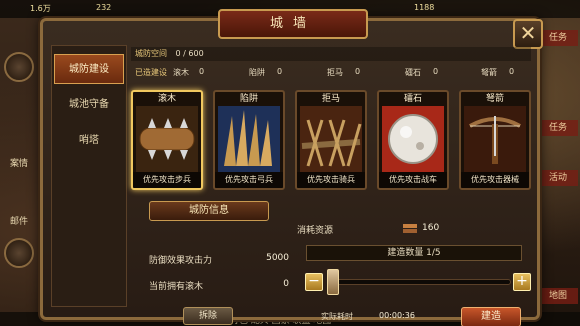 The image size is (580, 326). Describe the element at coordinates (208, 316) in the screenshot. I see `dismantle-button: 拆除` at that location.